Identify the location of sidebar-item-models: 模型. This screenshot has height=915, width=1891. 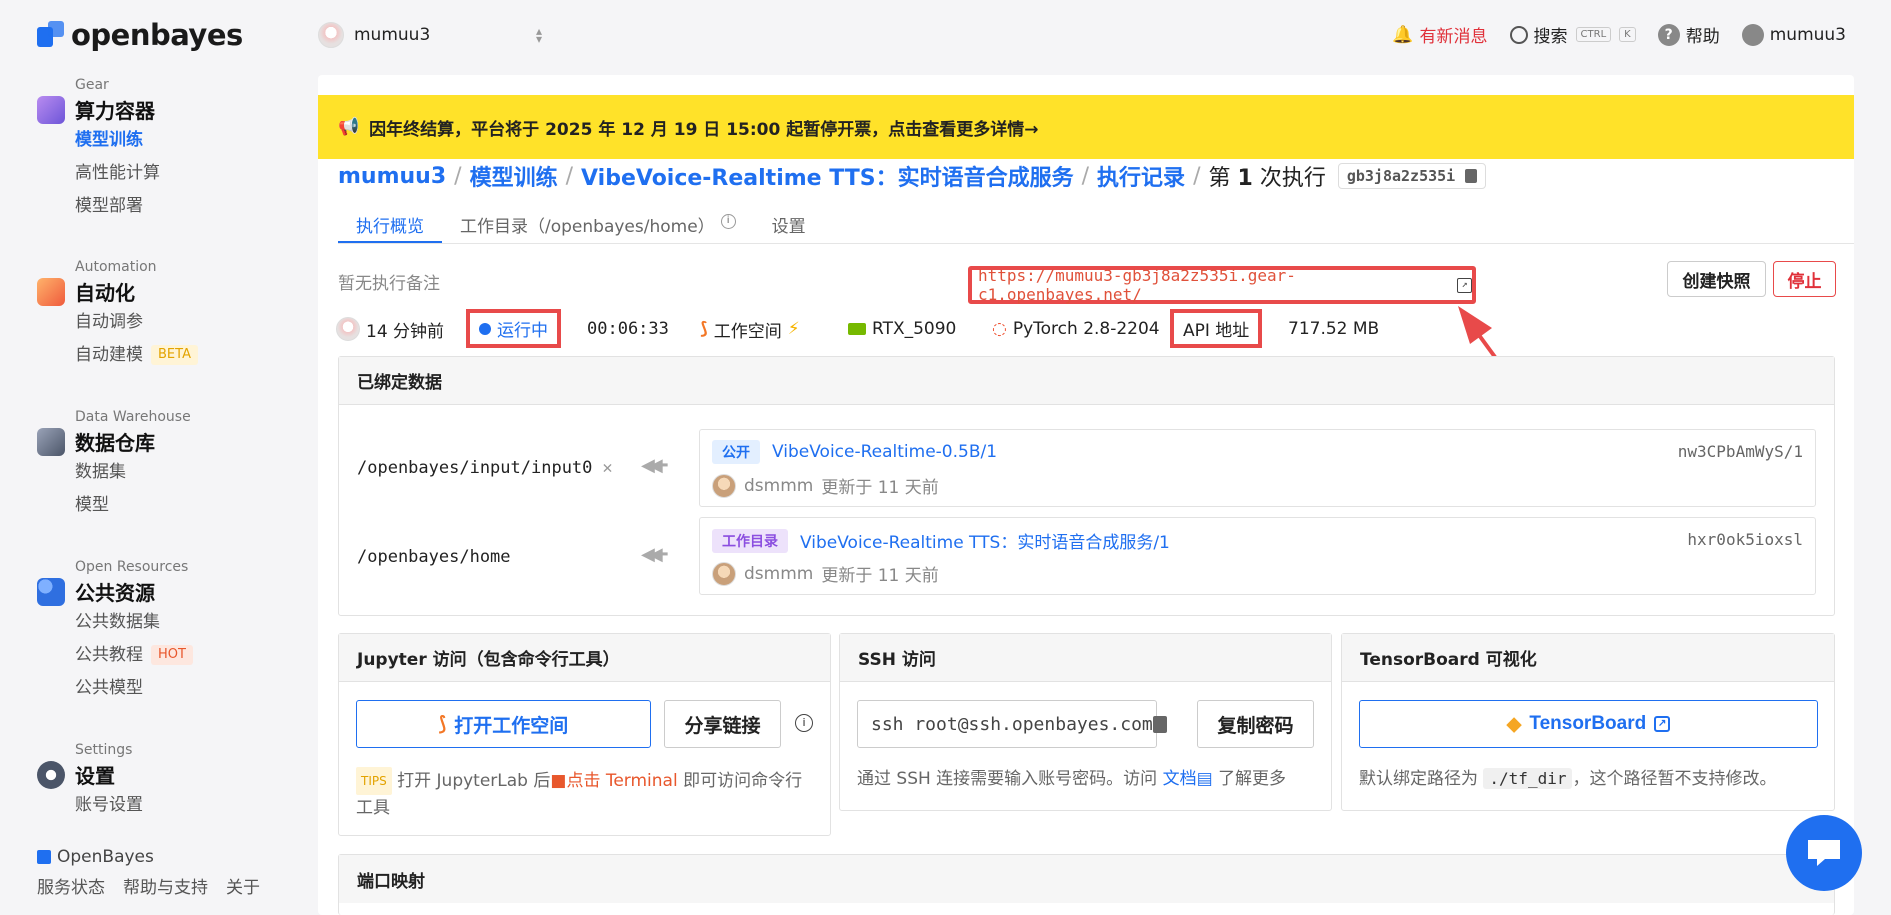
(133, 505).